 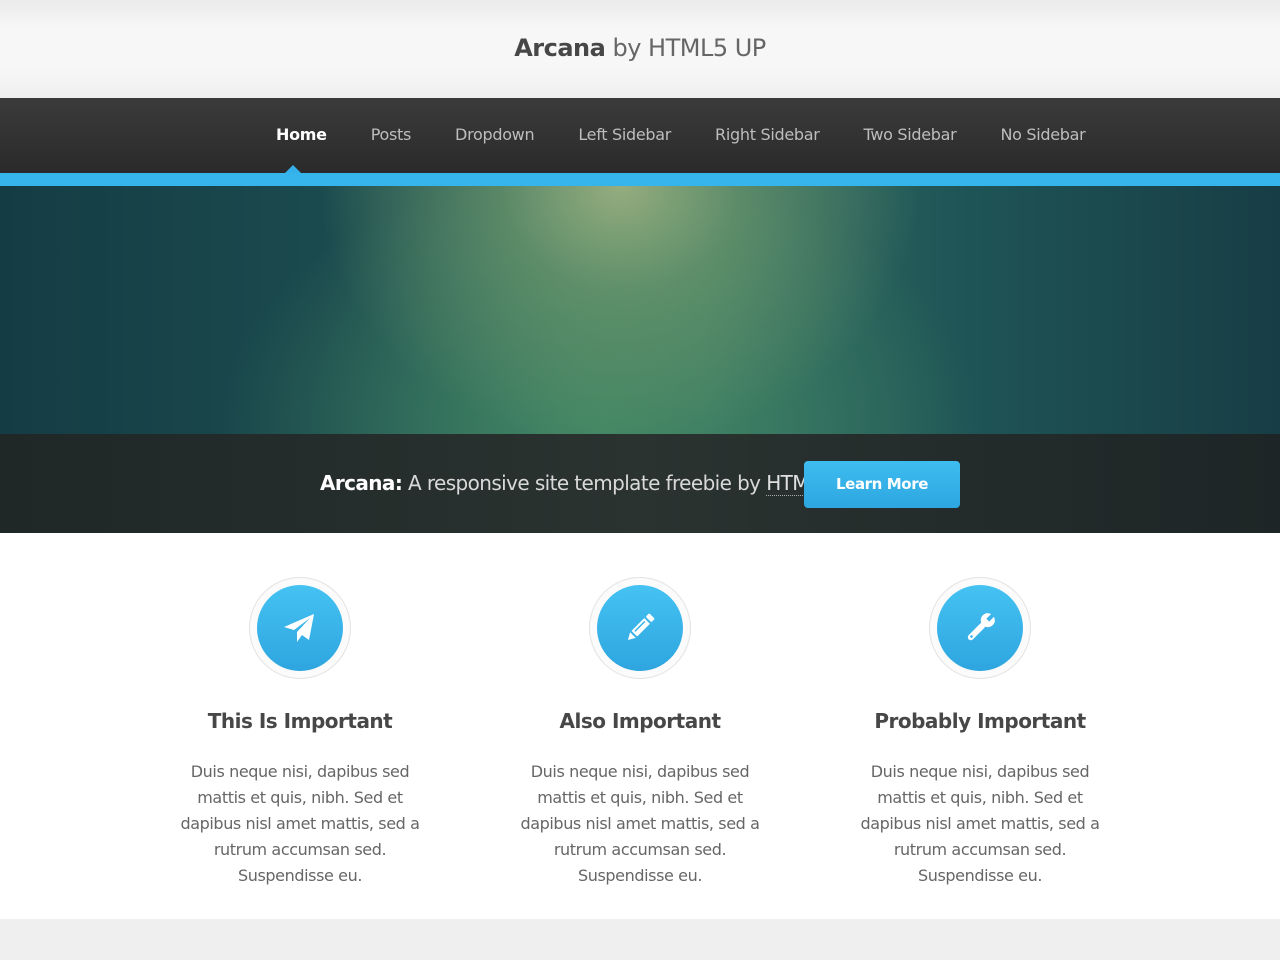 What do you see at coordinates (767, 134) in the screenshot?
I see `nav-item-right-sidebar: Right Sidebar` at bounding box center [767, 134].